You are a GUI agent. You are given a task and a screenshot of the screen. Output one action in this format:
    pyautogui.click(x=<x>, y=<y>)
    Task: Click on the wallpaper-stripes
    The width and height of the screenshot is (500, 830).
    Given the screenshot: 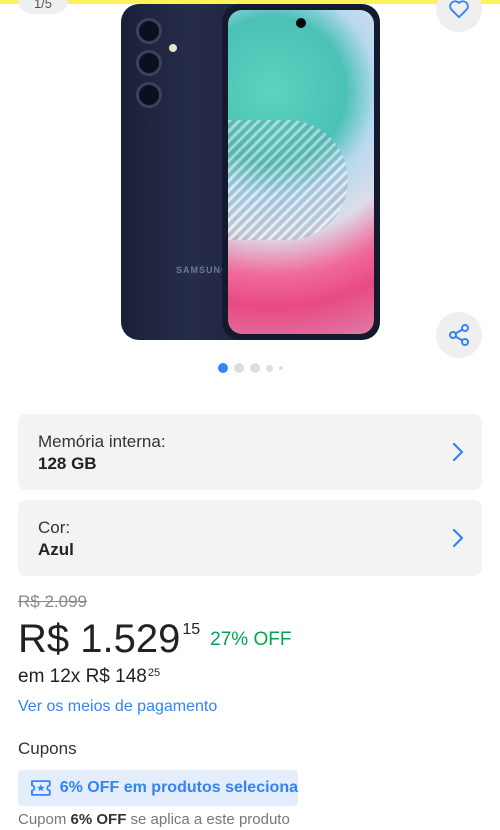 What is the action you would take?
    pyautogui.click(x=288, y=180)
    